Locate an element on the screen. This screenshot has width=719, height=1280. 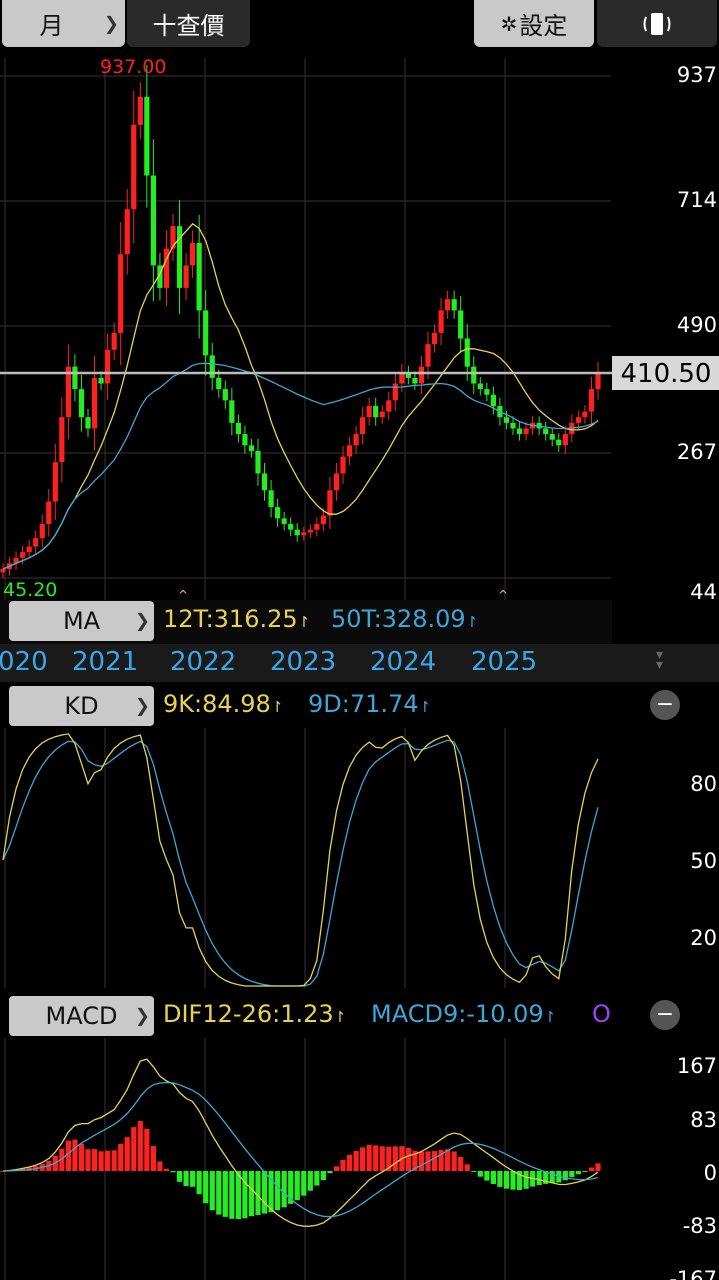
year-label: 2022 is located at coordinates (203, 662).